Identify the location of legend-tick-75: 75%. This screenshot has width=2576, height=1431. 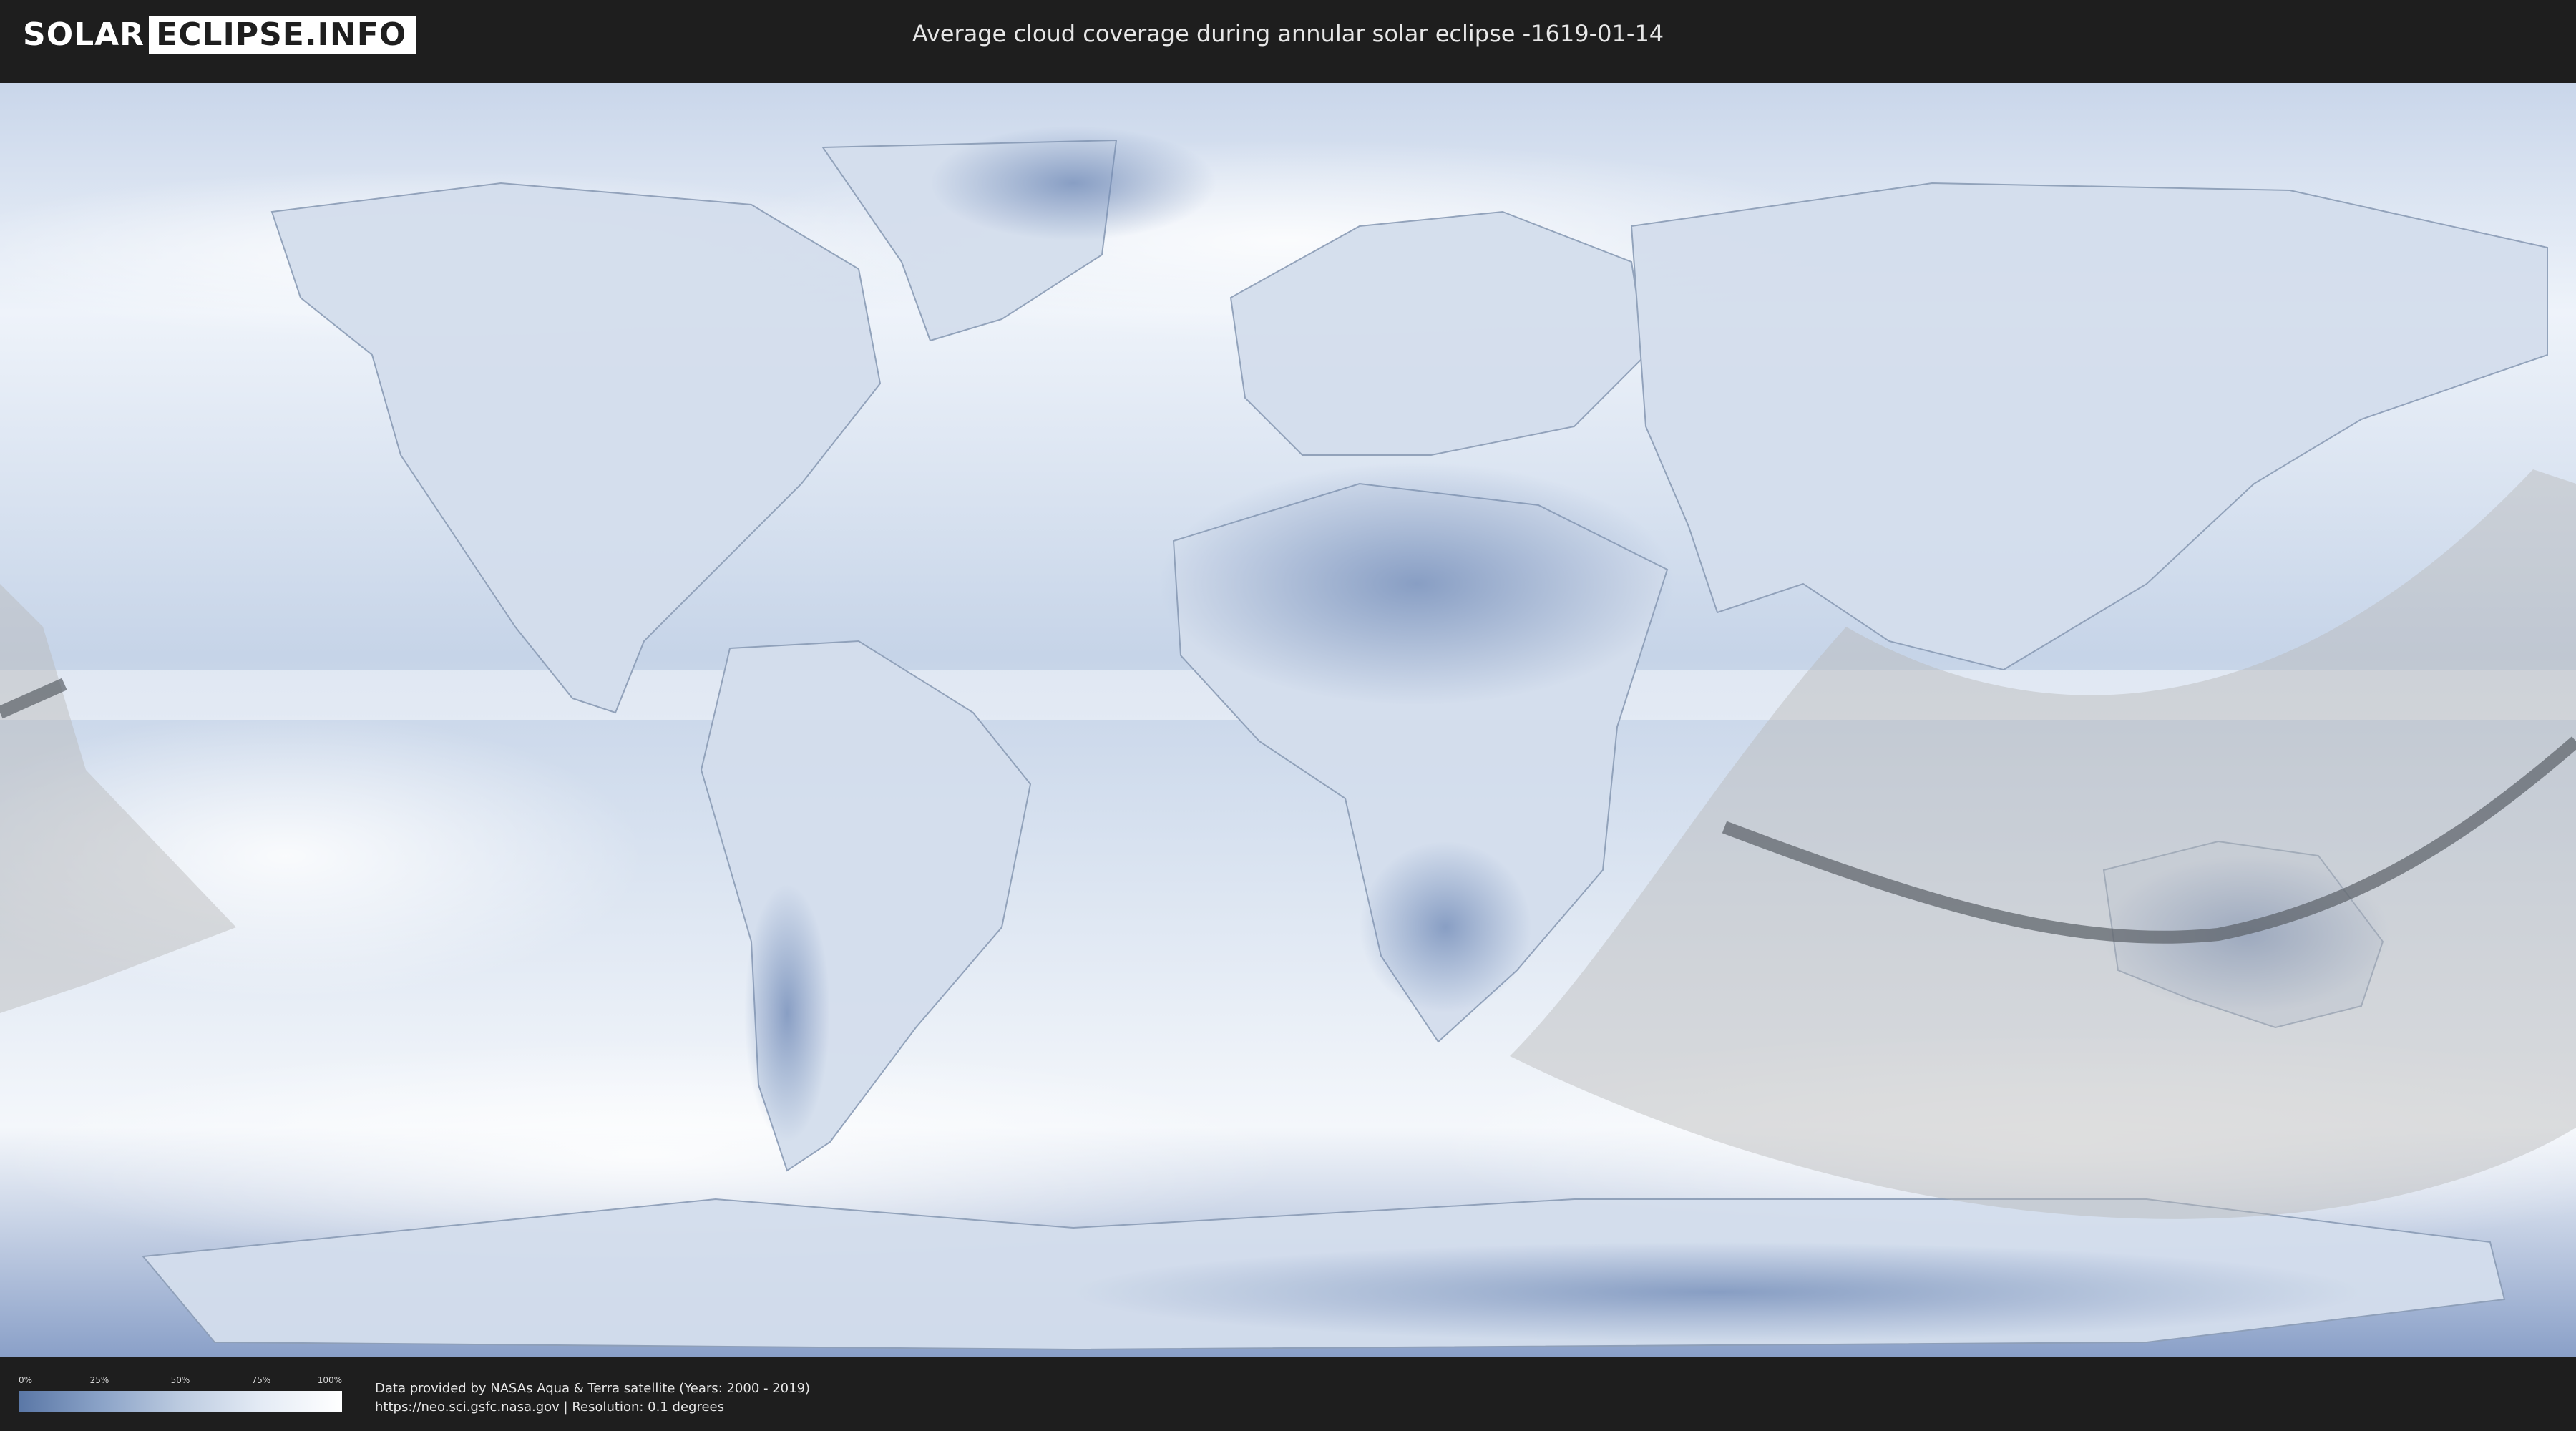
(261, 1380).